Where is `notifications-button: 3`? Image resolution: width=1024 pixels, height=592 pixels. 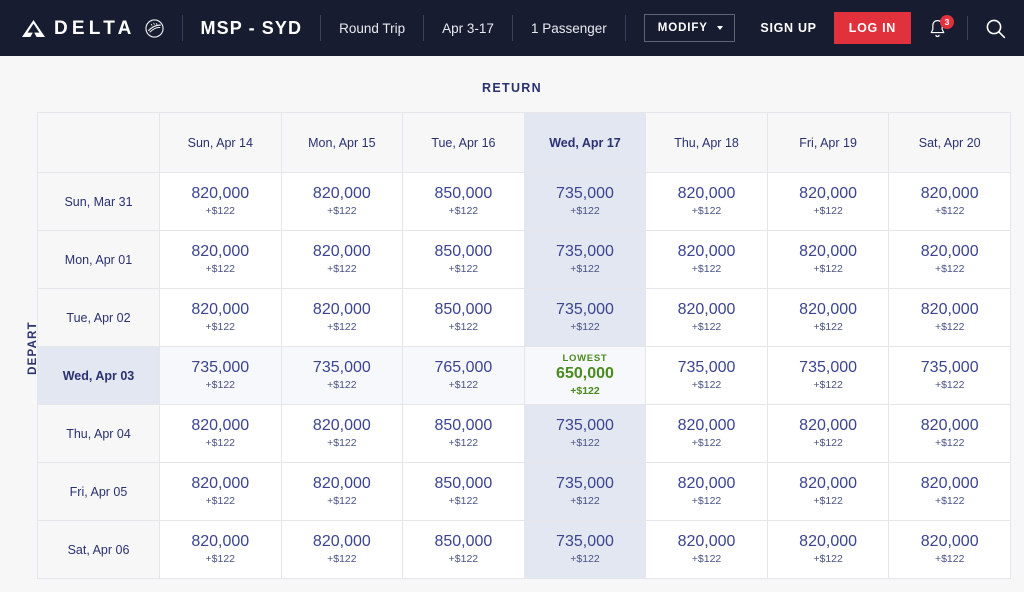 notifications-button: 3 is located at coordinates (941, 27).